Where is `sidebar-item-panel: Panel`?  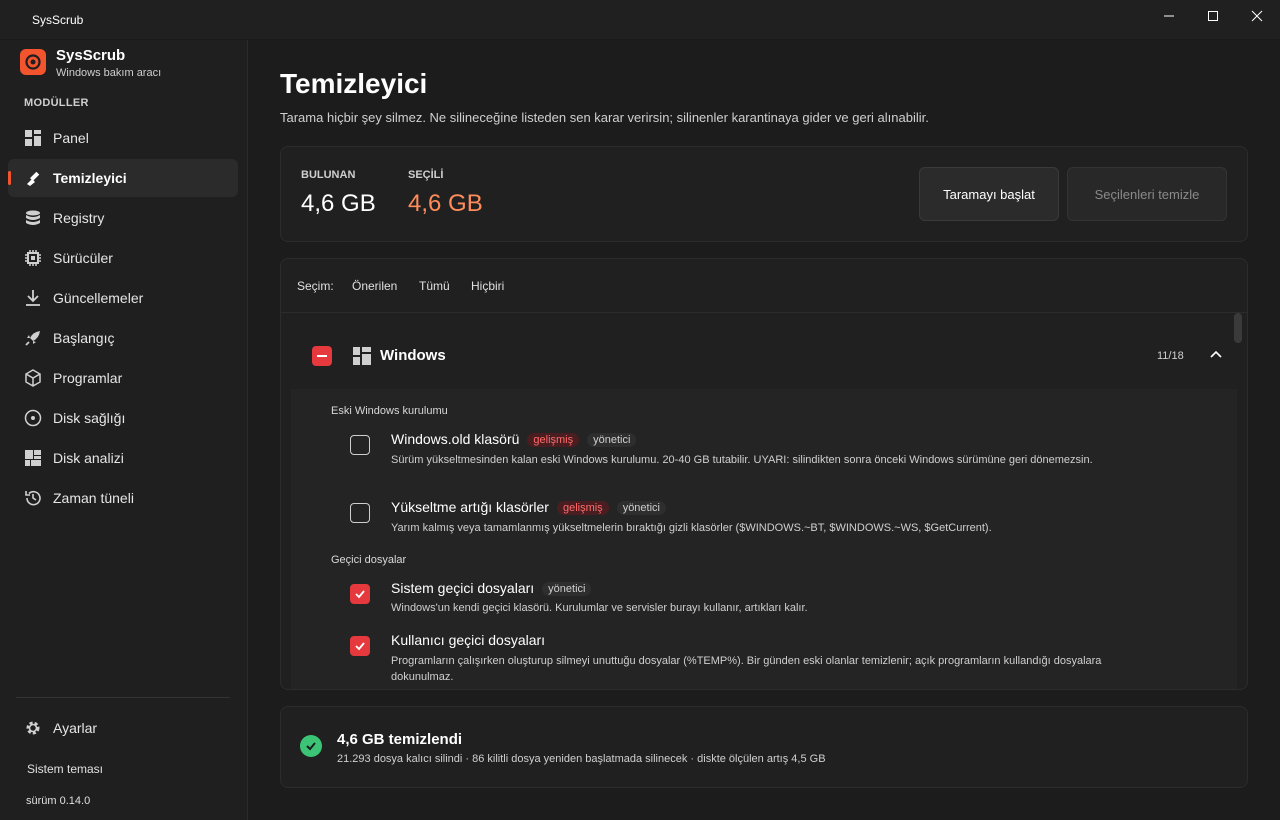 sidebar-item-panel: Panel is located at coordinates (123, 138).